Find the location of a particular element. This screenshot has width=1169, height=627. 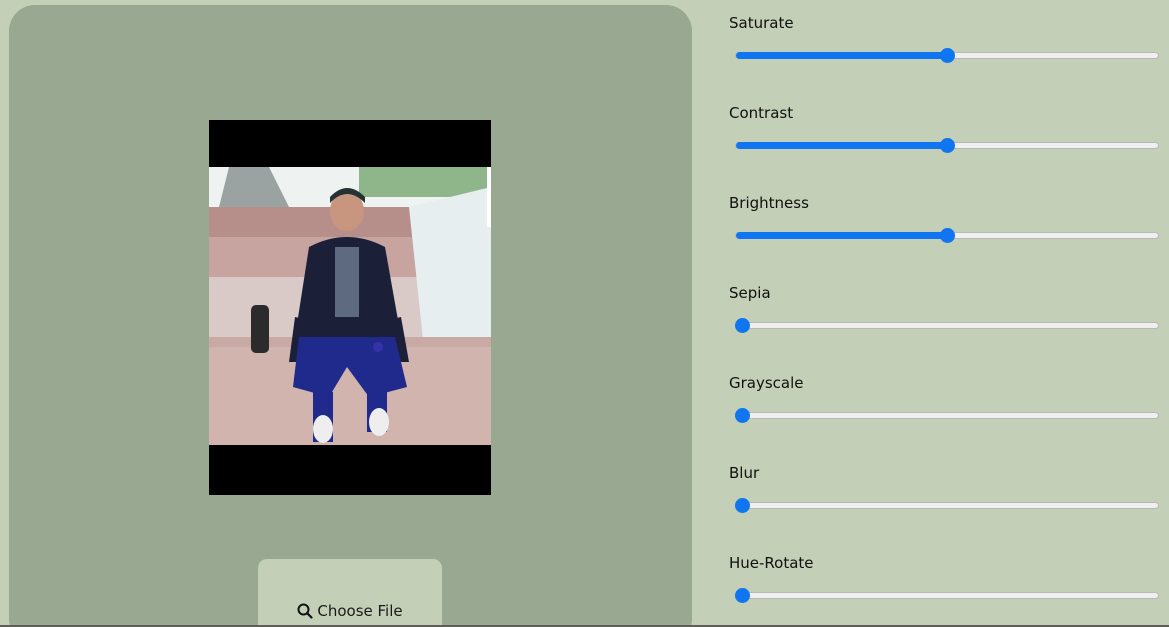

filter-sepia: Sepia is located at coordinates (949, 315).